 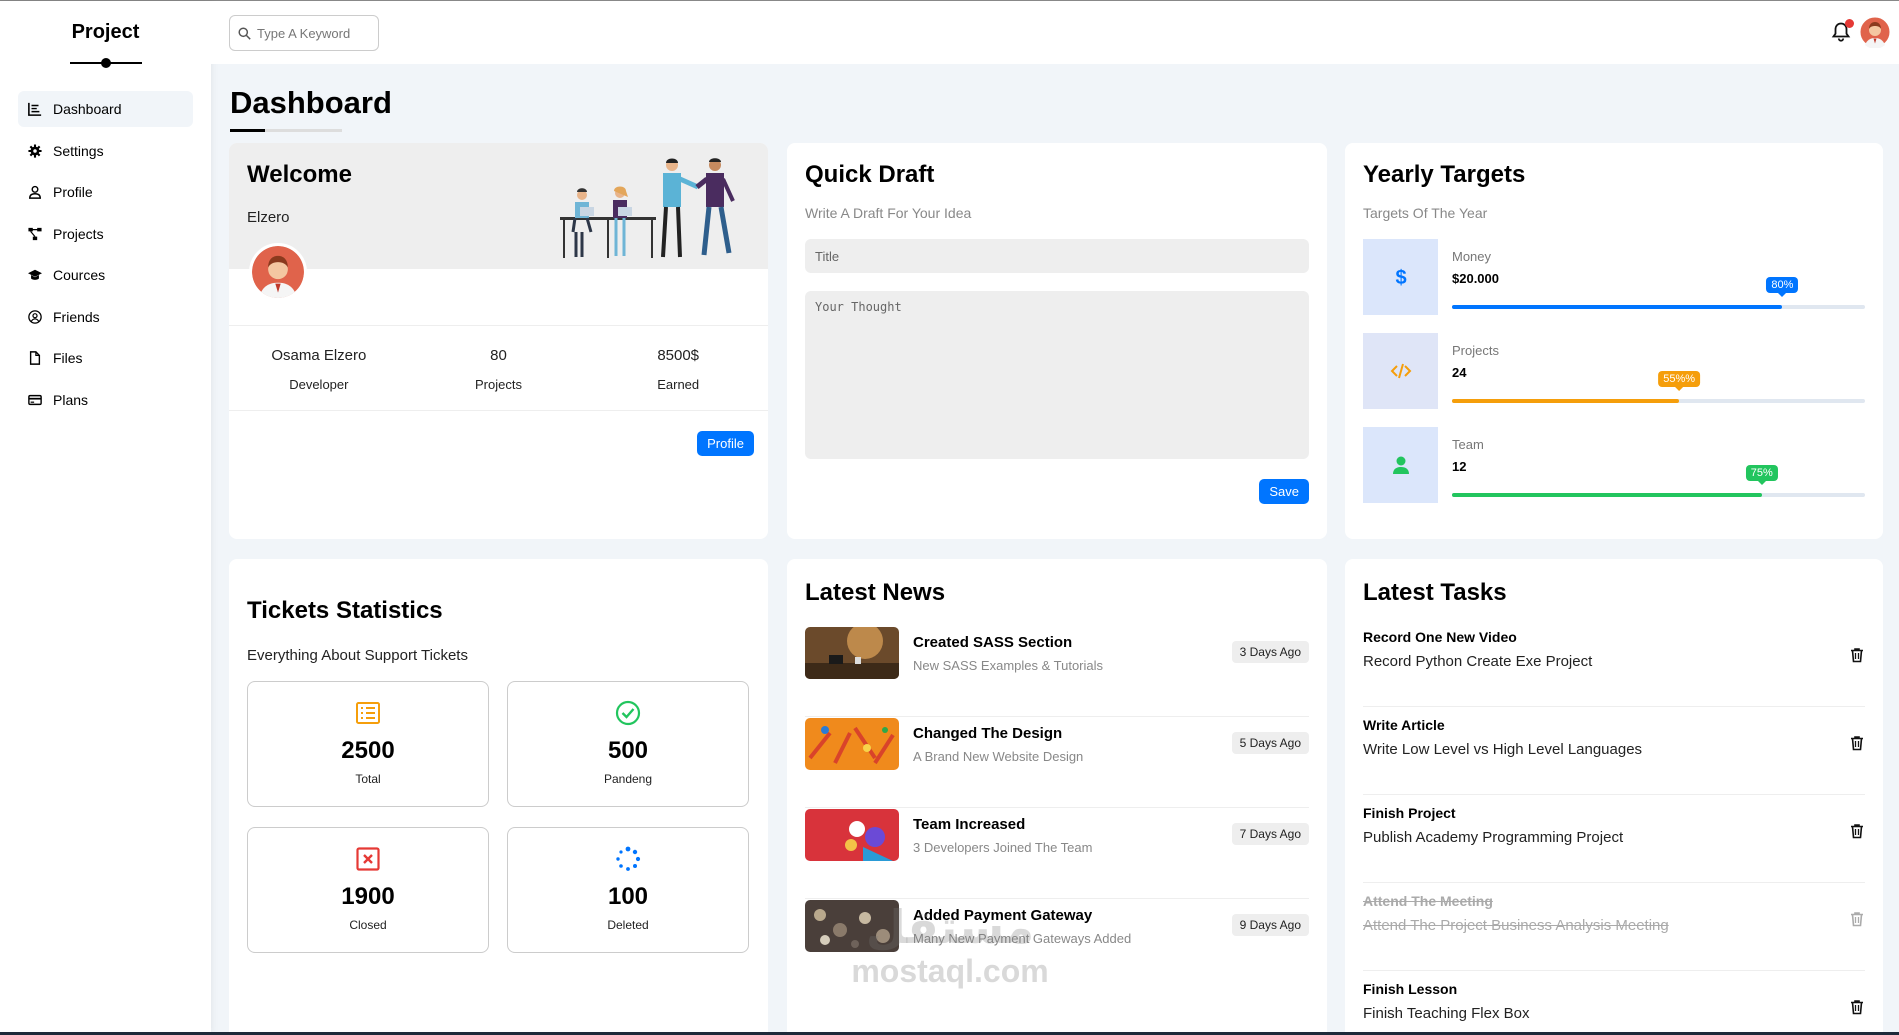 What do you see at coordinates (368, 713) in the screenshot?
I see `list-icon` at bounding box center [368, 713].